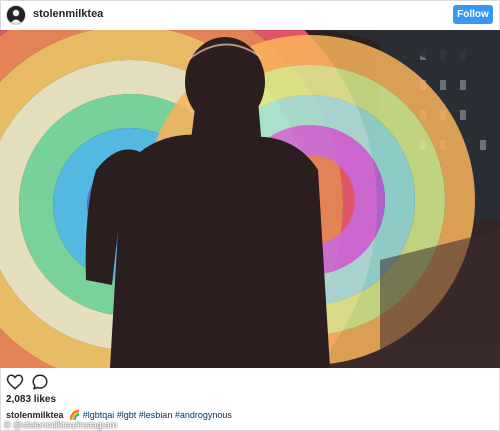  Describe the element at coordinates (40, 382) in the screenshot. I see `comment-bubble-icon` at that location.